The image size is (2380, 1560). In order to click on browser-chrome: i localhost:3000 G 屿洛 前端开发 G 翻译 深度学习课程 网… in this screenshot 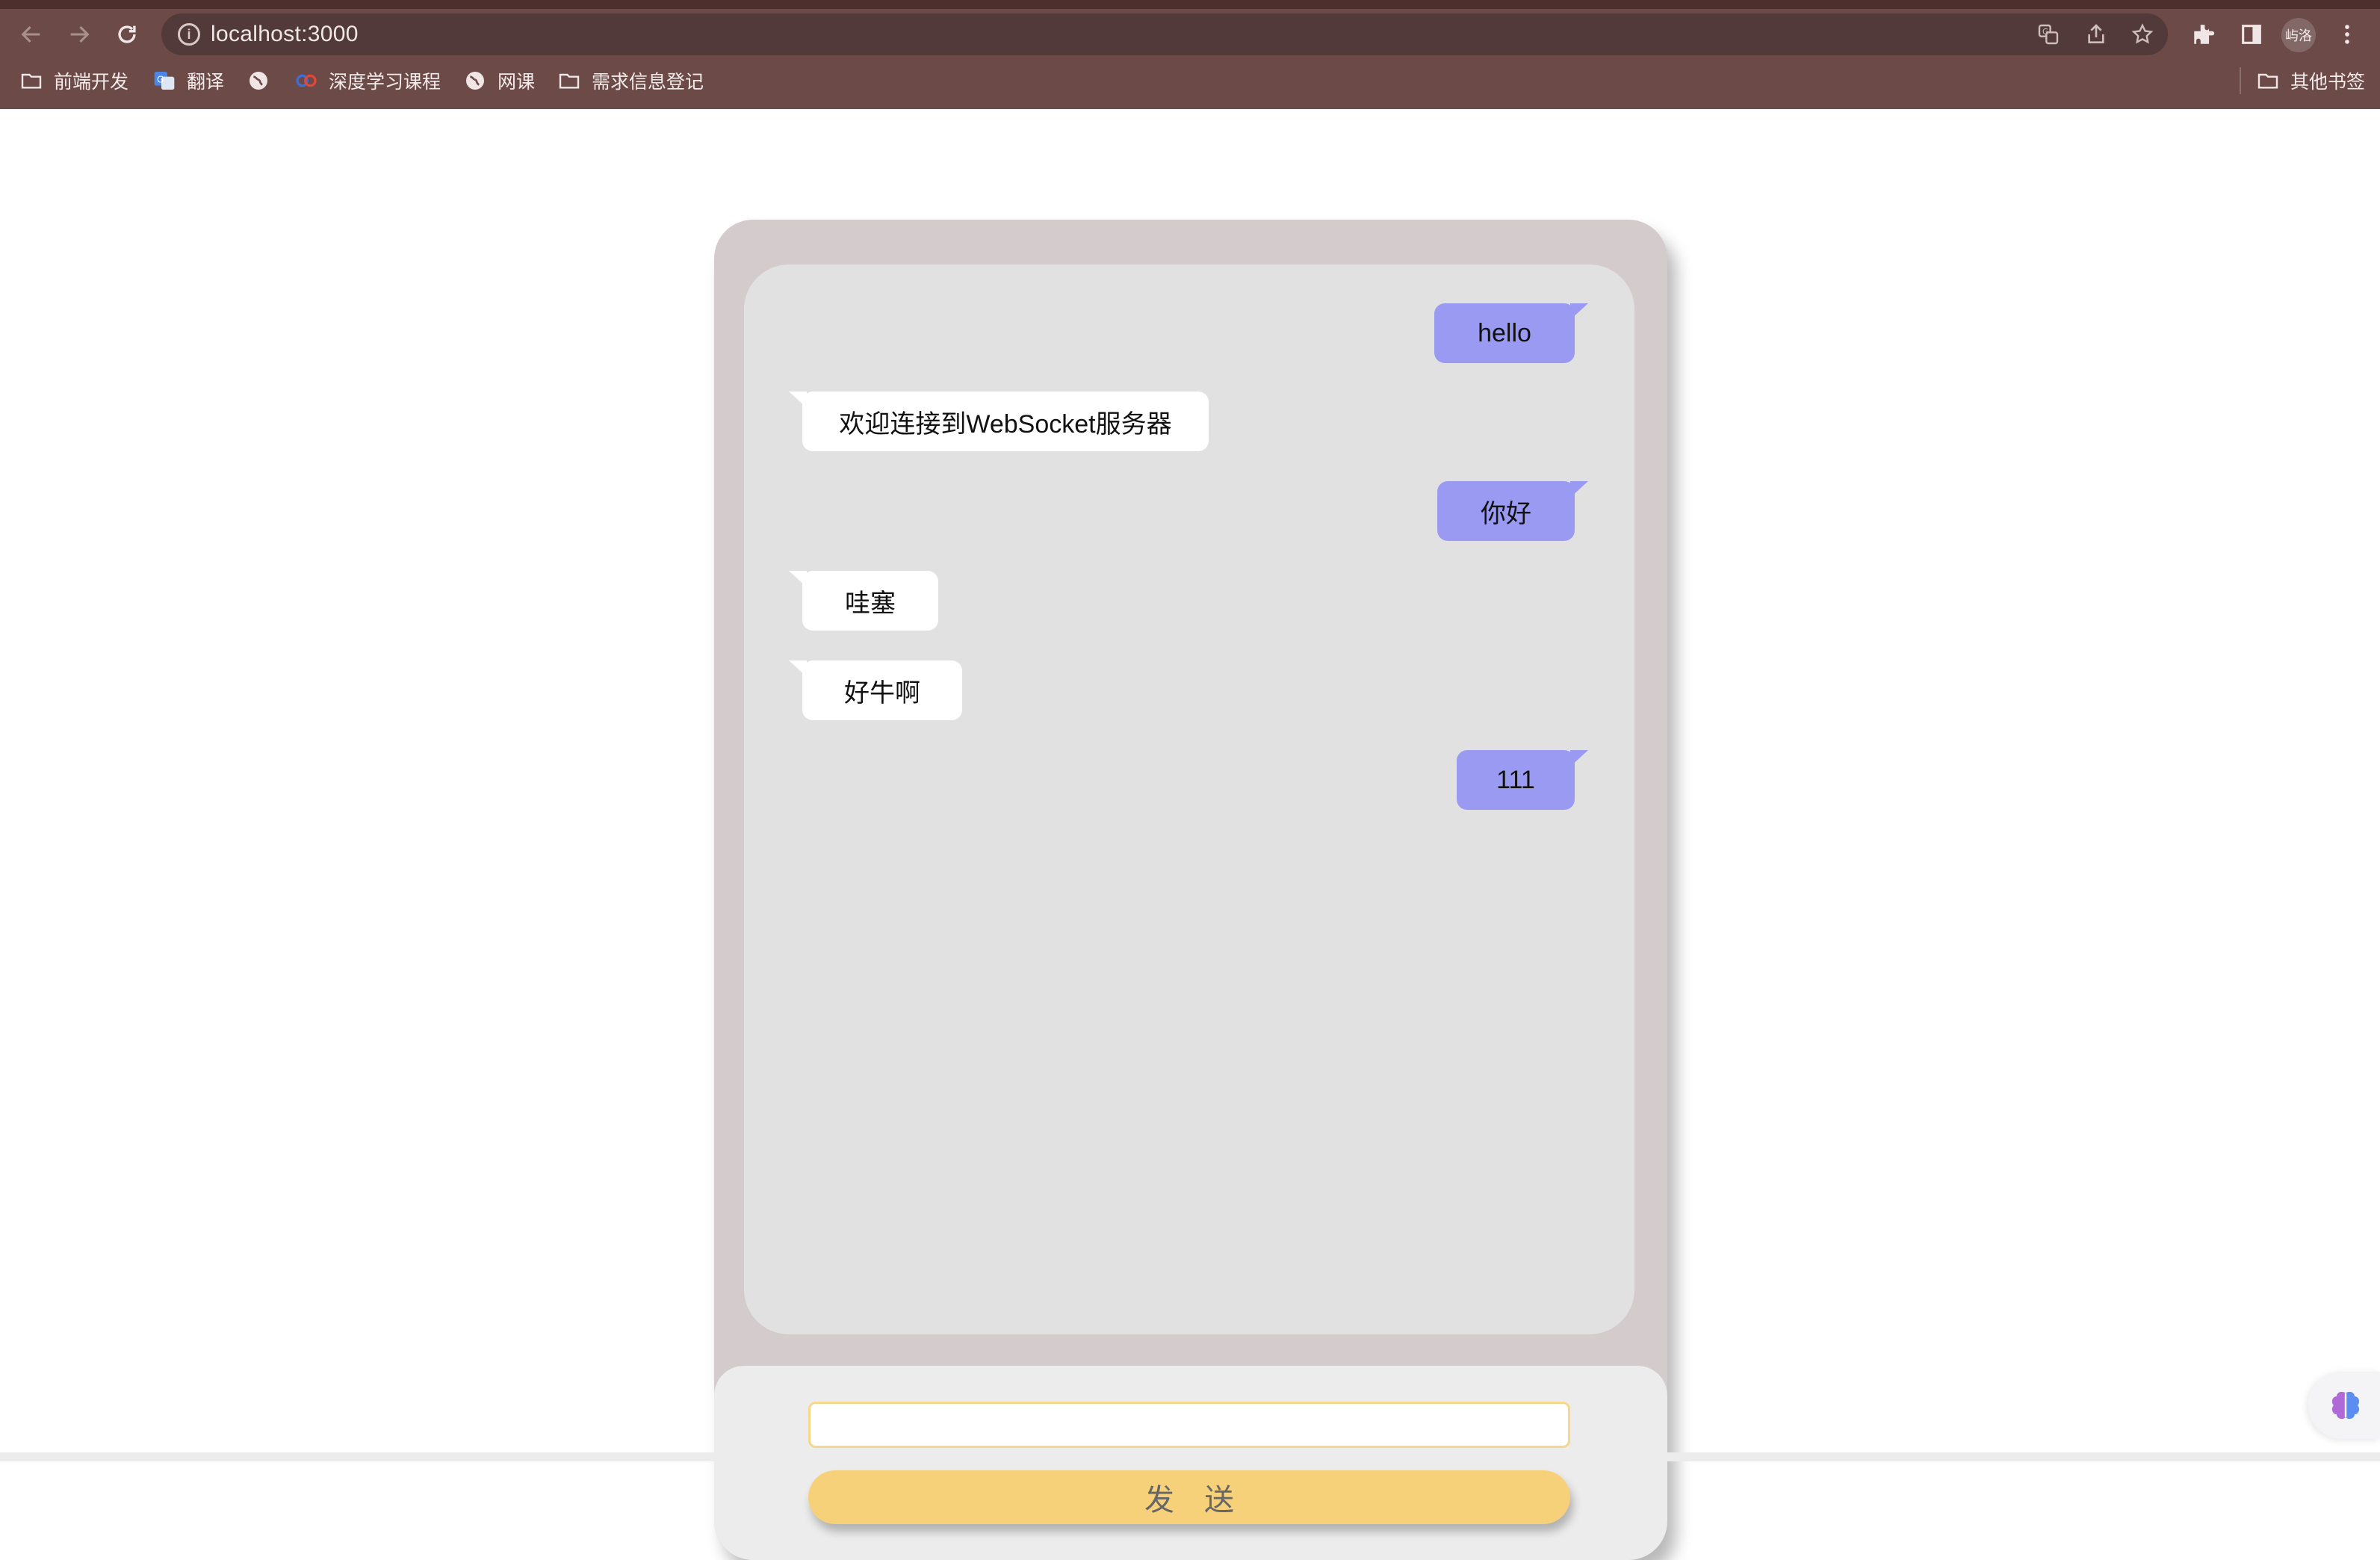, I will do `click(1190, 54)`.